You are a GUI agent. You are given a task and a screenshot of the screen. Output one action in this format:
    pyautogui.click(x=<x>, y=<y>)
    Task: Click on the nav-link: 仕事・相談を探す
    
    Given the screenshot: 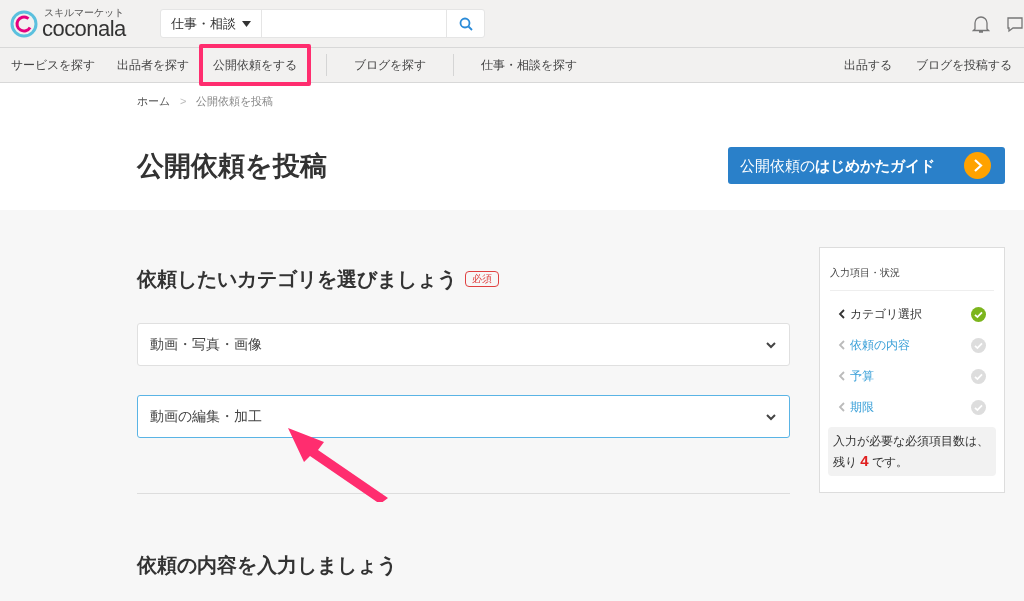 What is the action you would take?
    pyautogui.click(x=529, y=65)
    